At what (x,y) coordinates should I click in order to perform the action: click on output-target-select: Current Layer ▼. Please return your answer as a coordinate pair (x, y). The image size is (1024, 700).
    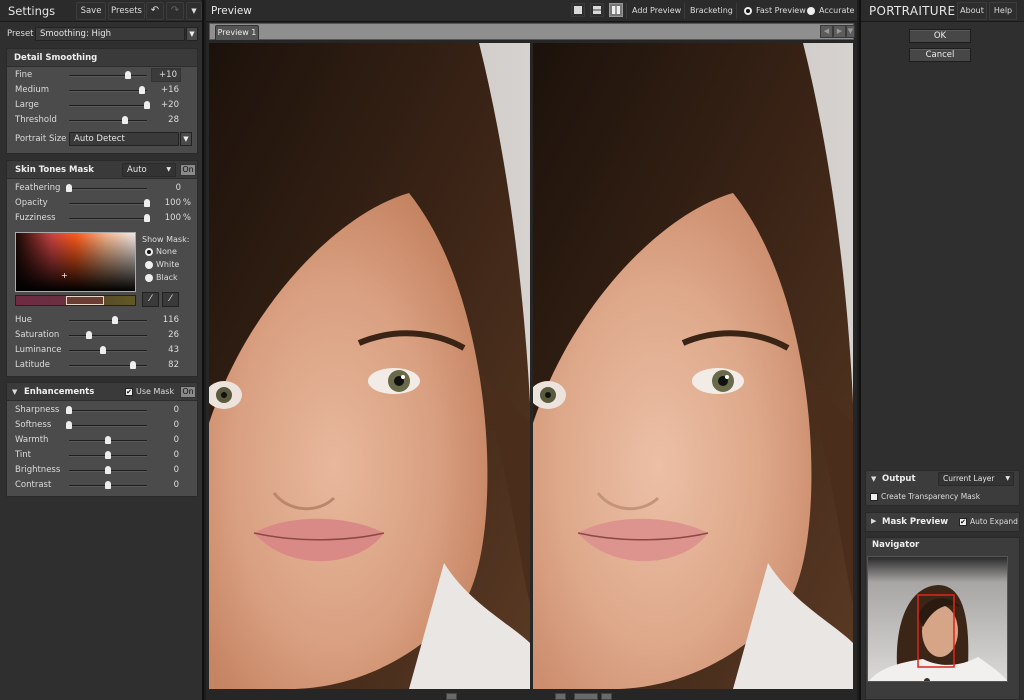
    Looking at the image, I should click on (976, 479).